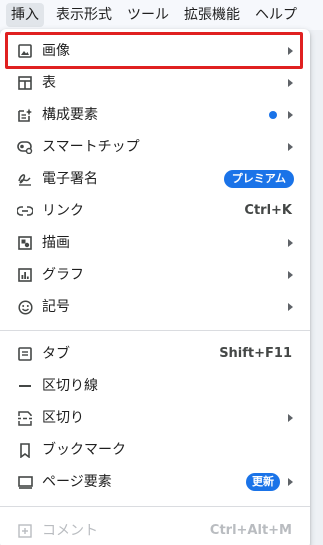 The image size is (323, 545). I want to click on menu-item-special-characters: 記号, so click(155, 307).